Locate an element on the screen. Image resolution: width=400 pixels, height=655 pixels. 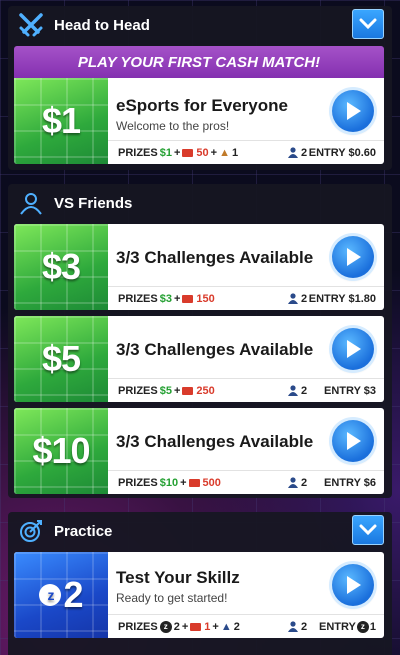
target-icon is located at coordinates (31, 531).